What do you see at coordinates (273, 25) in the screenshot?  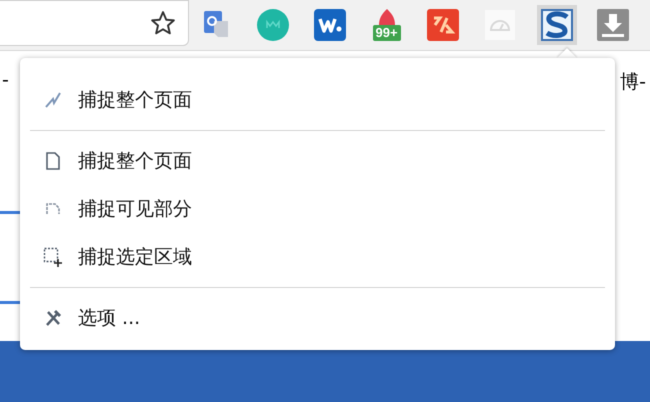 I see `circle-icon` at bounding box center [273, 25].